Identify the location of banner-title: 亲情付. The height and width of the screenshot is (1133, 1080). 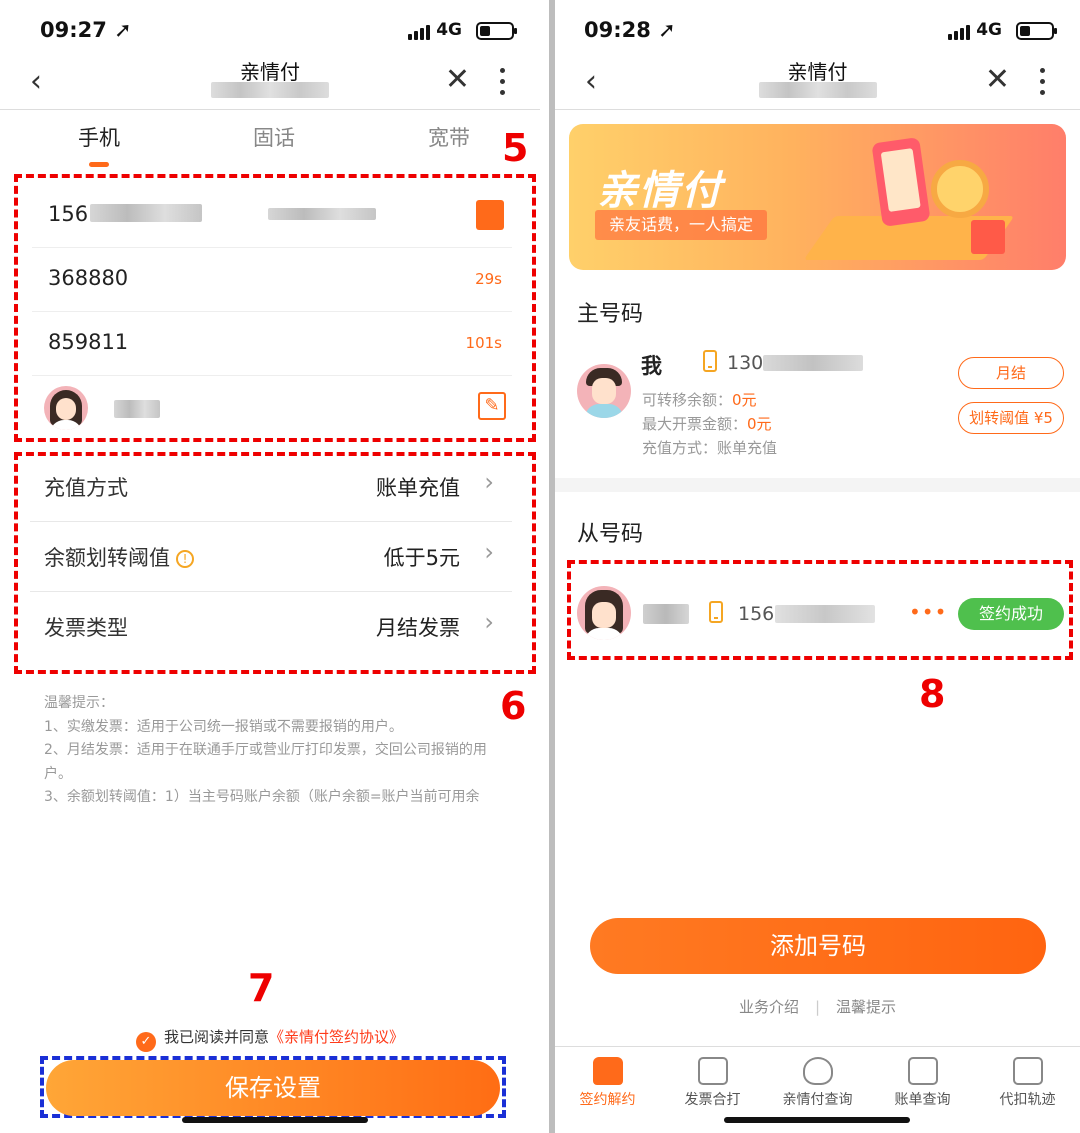
(660, 191).